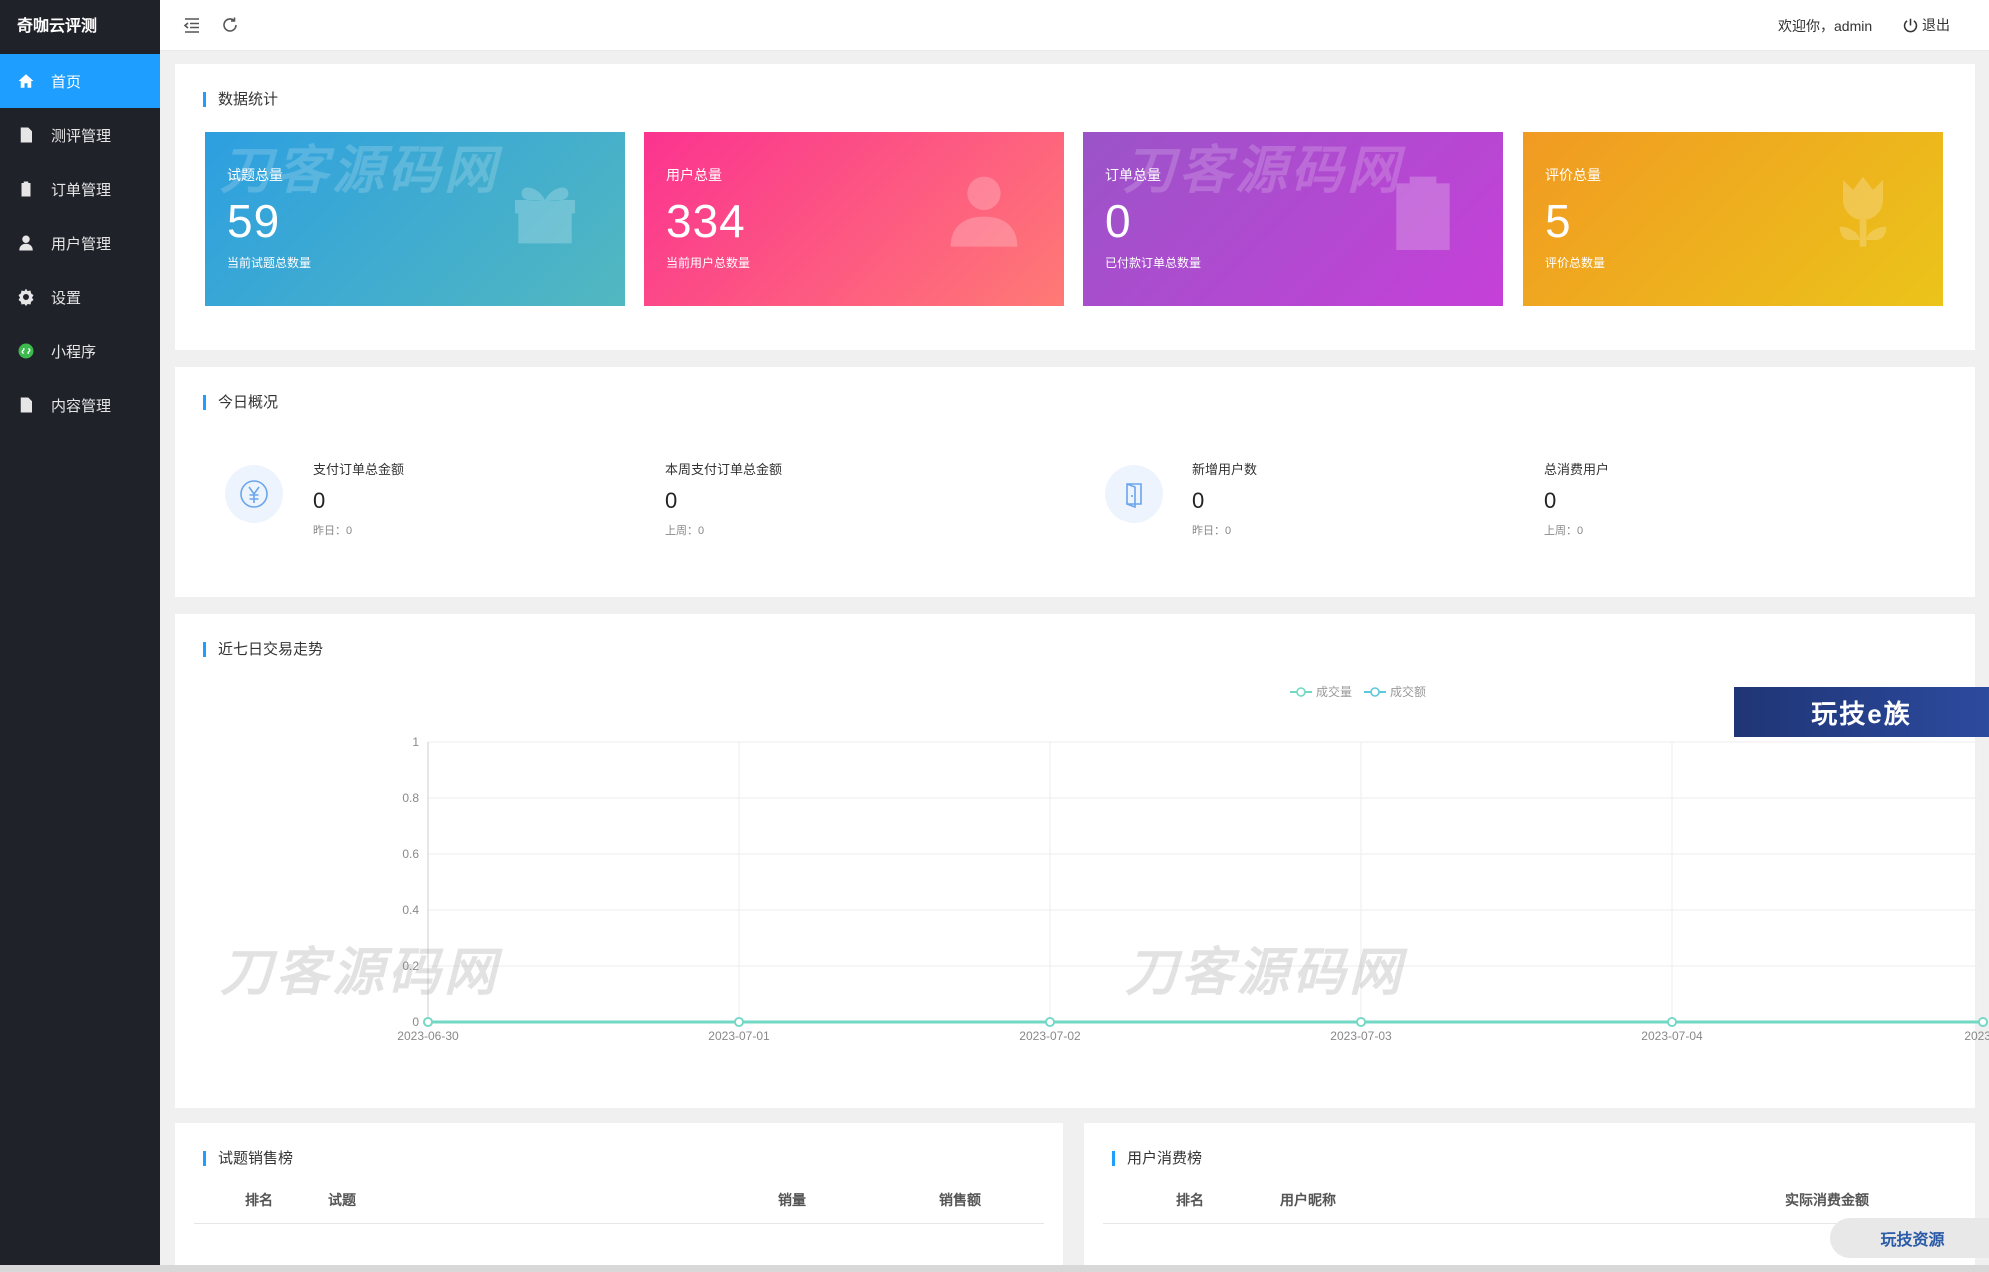  What do you see at coordinates (1224, 498) in the screenshot?
I see `overview-item-new-users: 新增用户数 0 昨日：0` at bounding box center [1224, 498].